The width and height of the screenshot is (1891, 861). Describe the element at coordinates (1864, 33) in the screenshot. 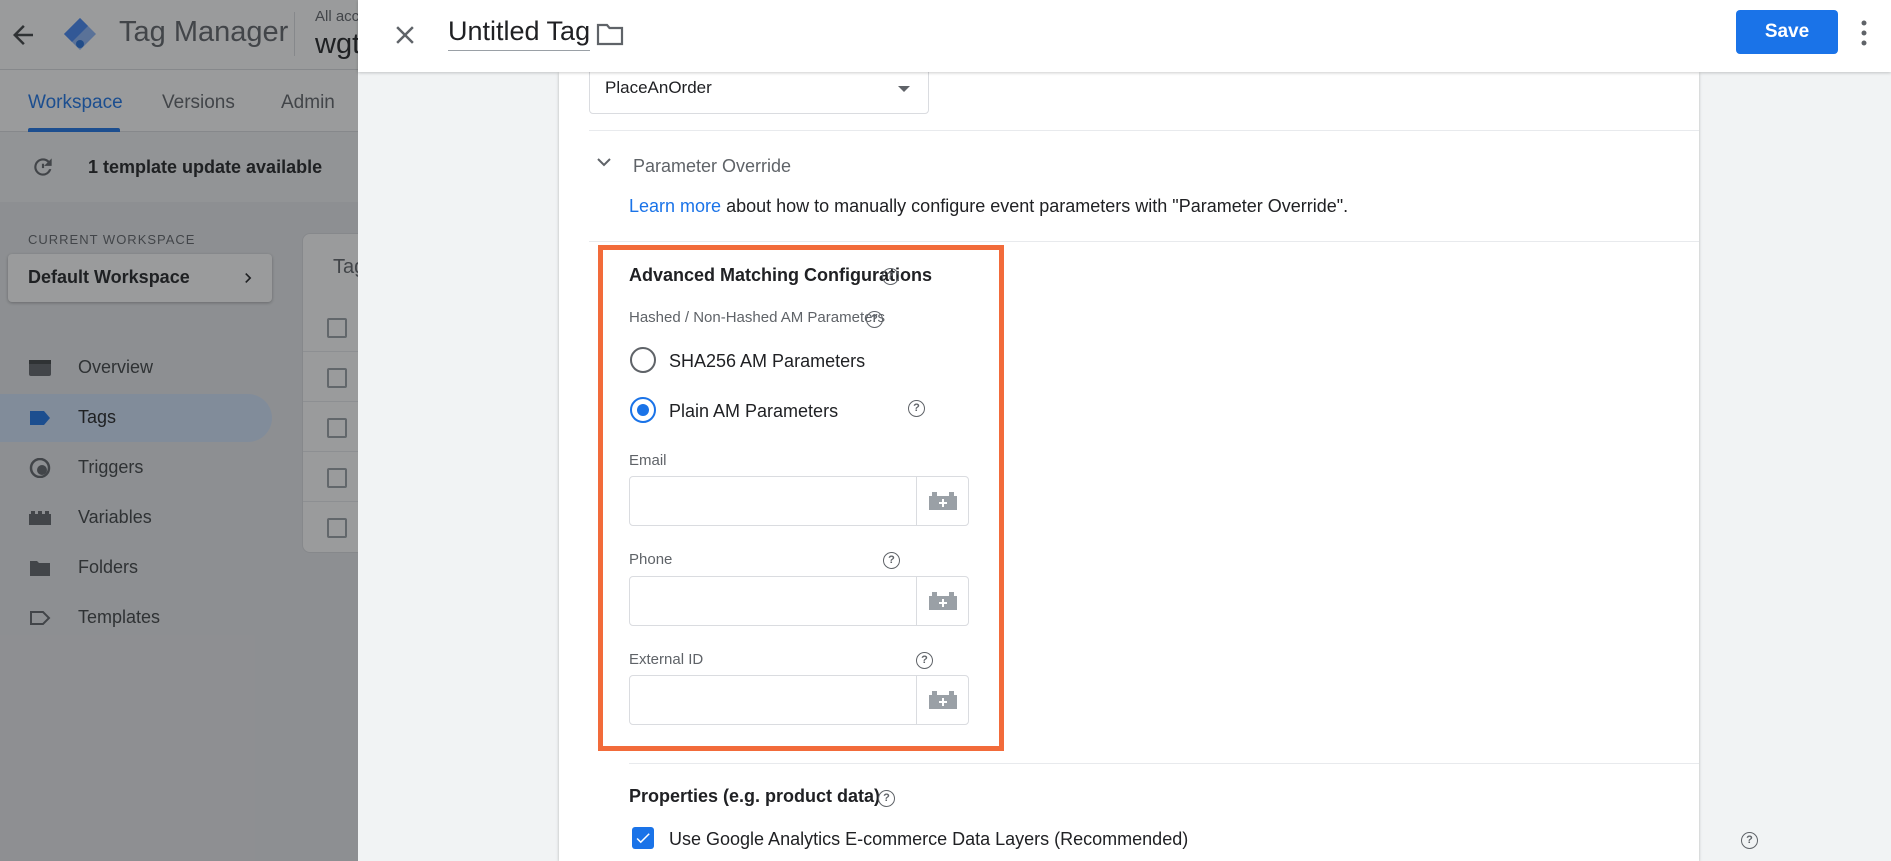

I see `more-vert-icon` at that location.